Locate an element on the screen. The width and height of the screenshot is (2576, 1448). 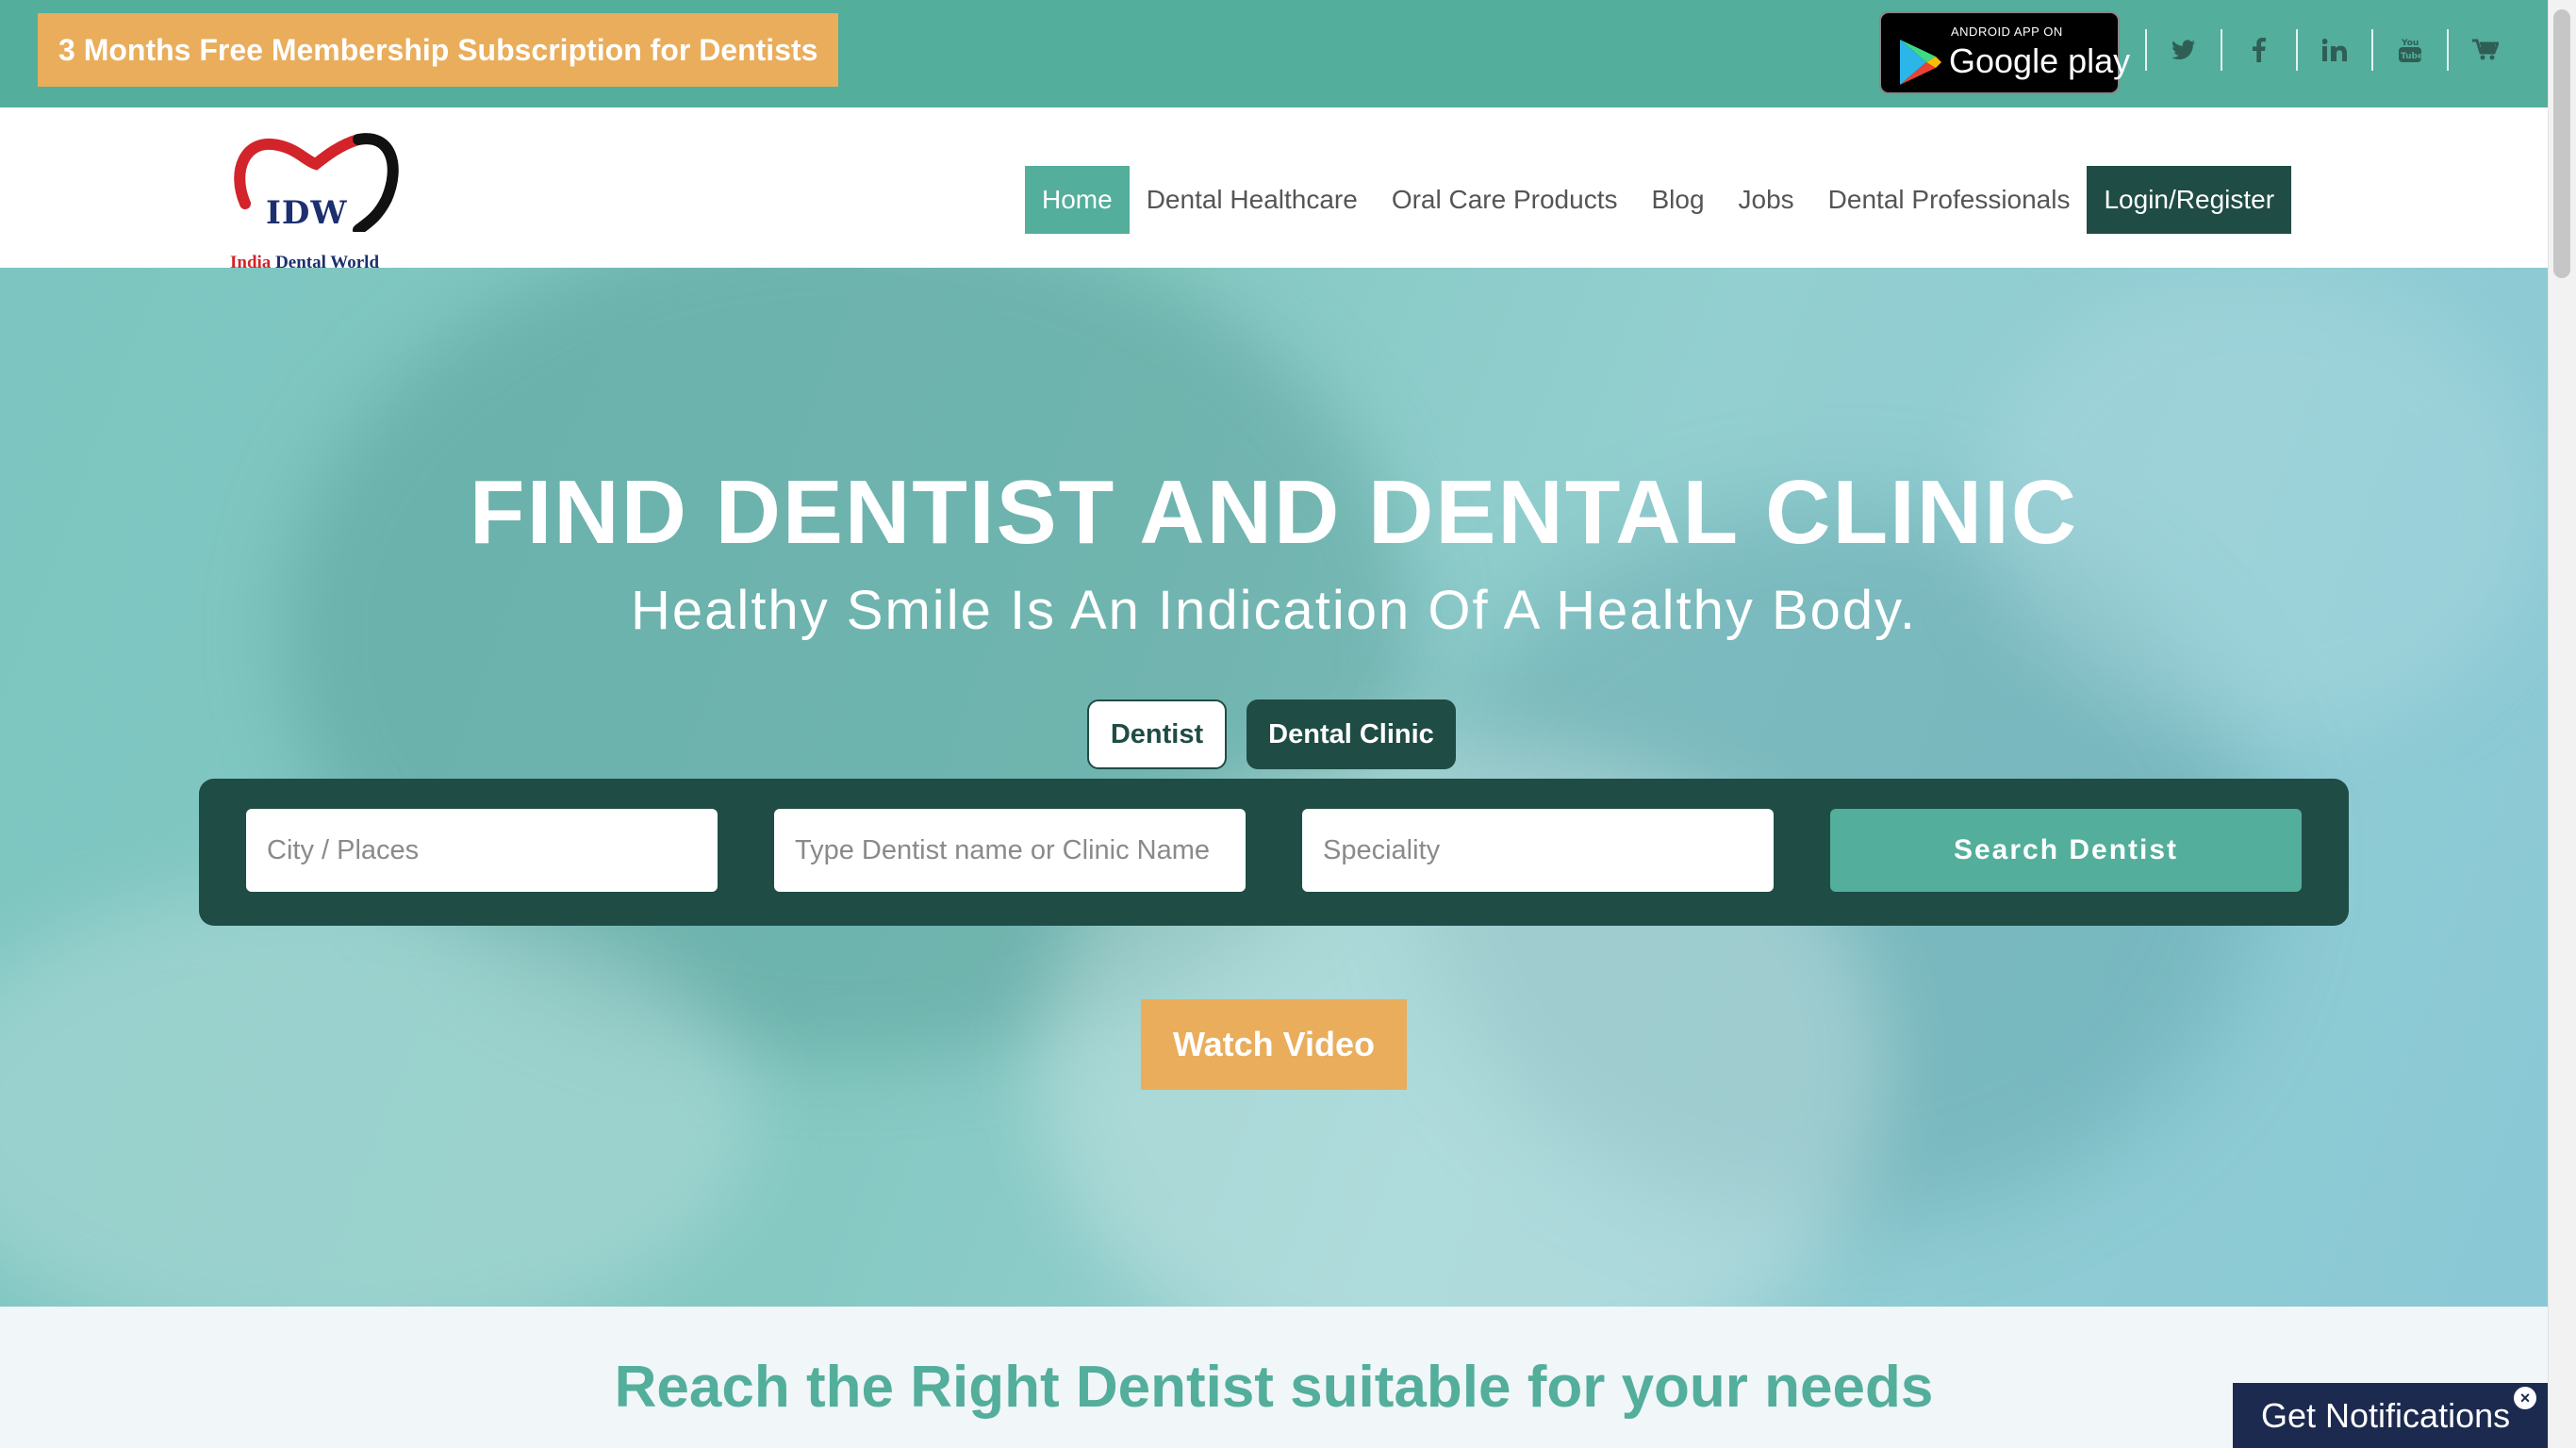
hero-title: FIND DENTIST AND DENTAL CLINIC is located at coordinates (1274, 512).